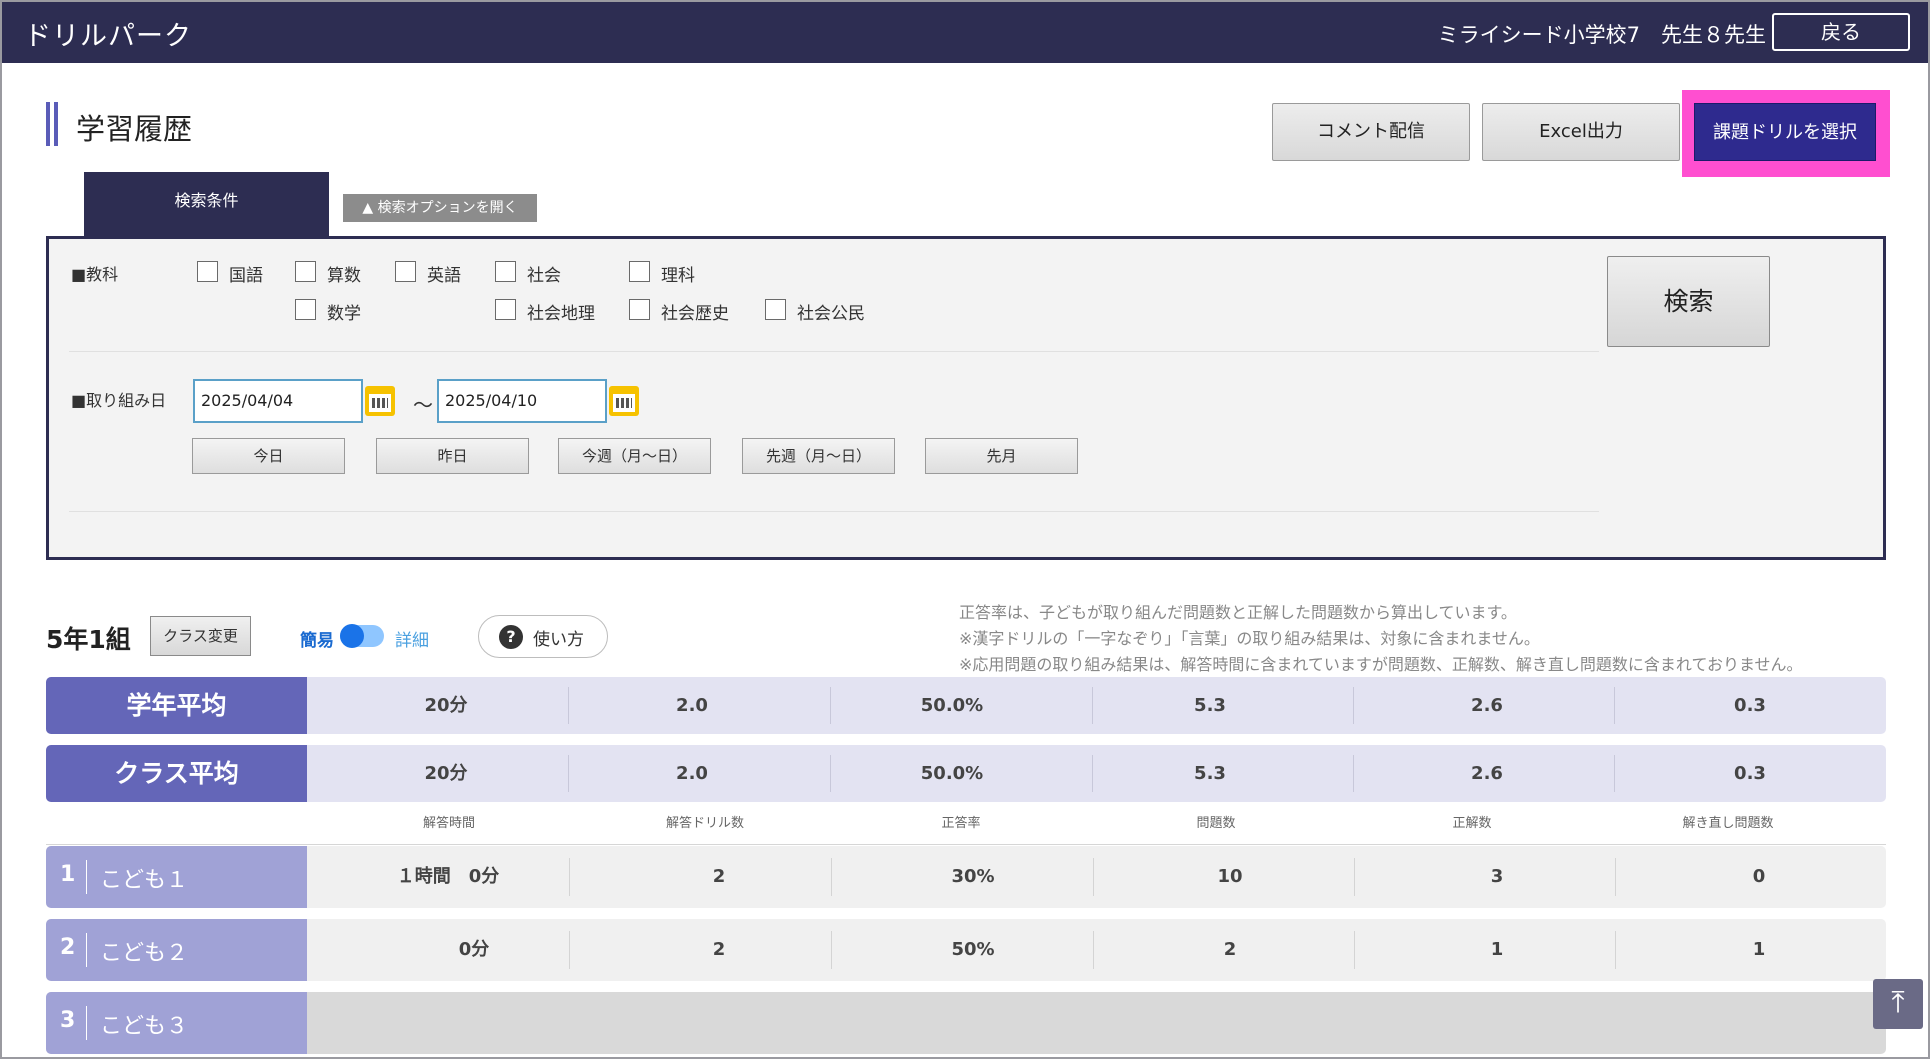 This screenshot has height=1059, width=1930. What do you see at coordinates (1581, 132) in the screenshot?
I see `excel-export-button: Excel出力` at bounding box center [1581, 132].